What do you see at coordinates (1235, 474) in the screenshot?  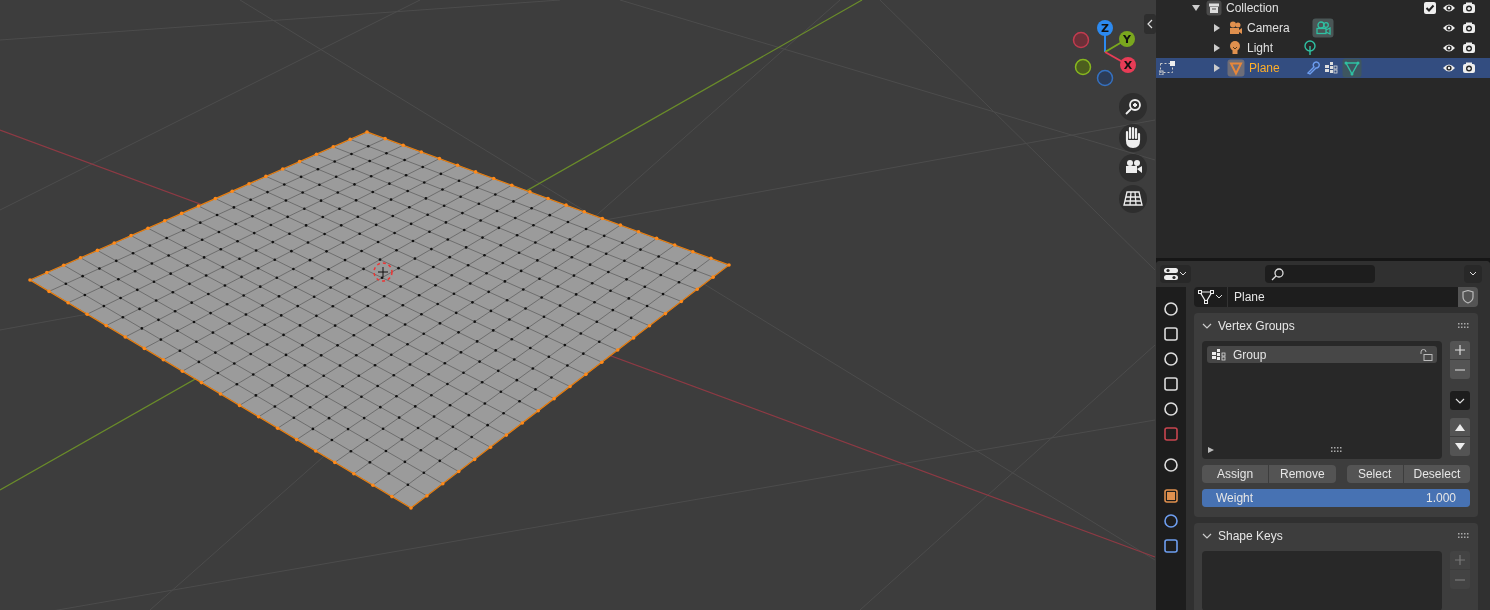 I see `action-button: Assign` at bounding box center [1235, 474].